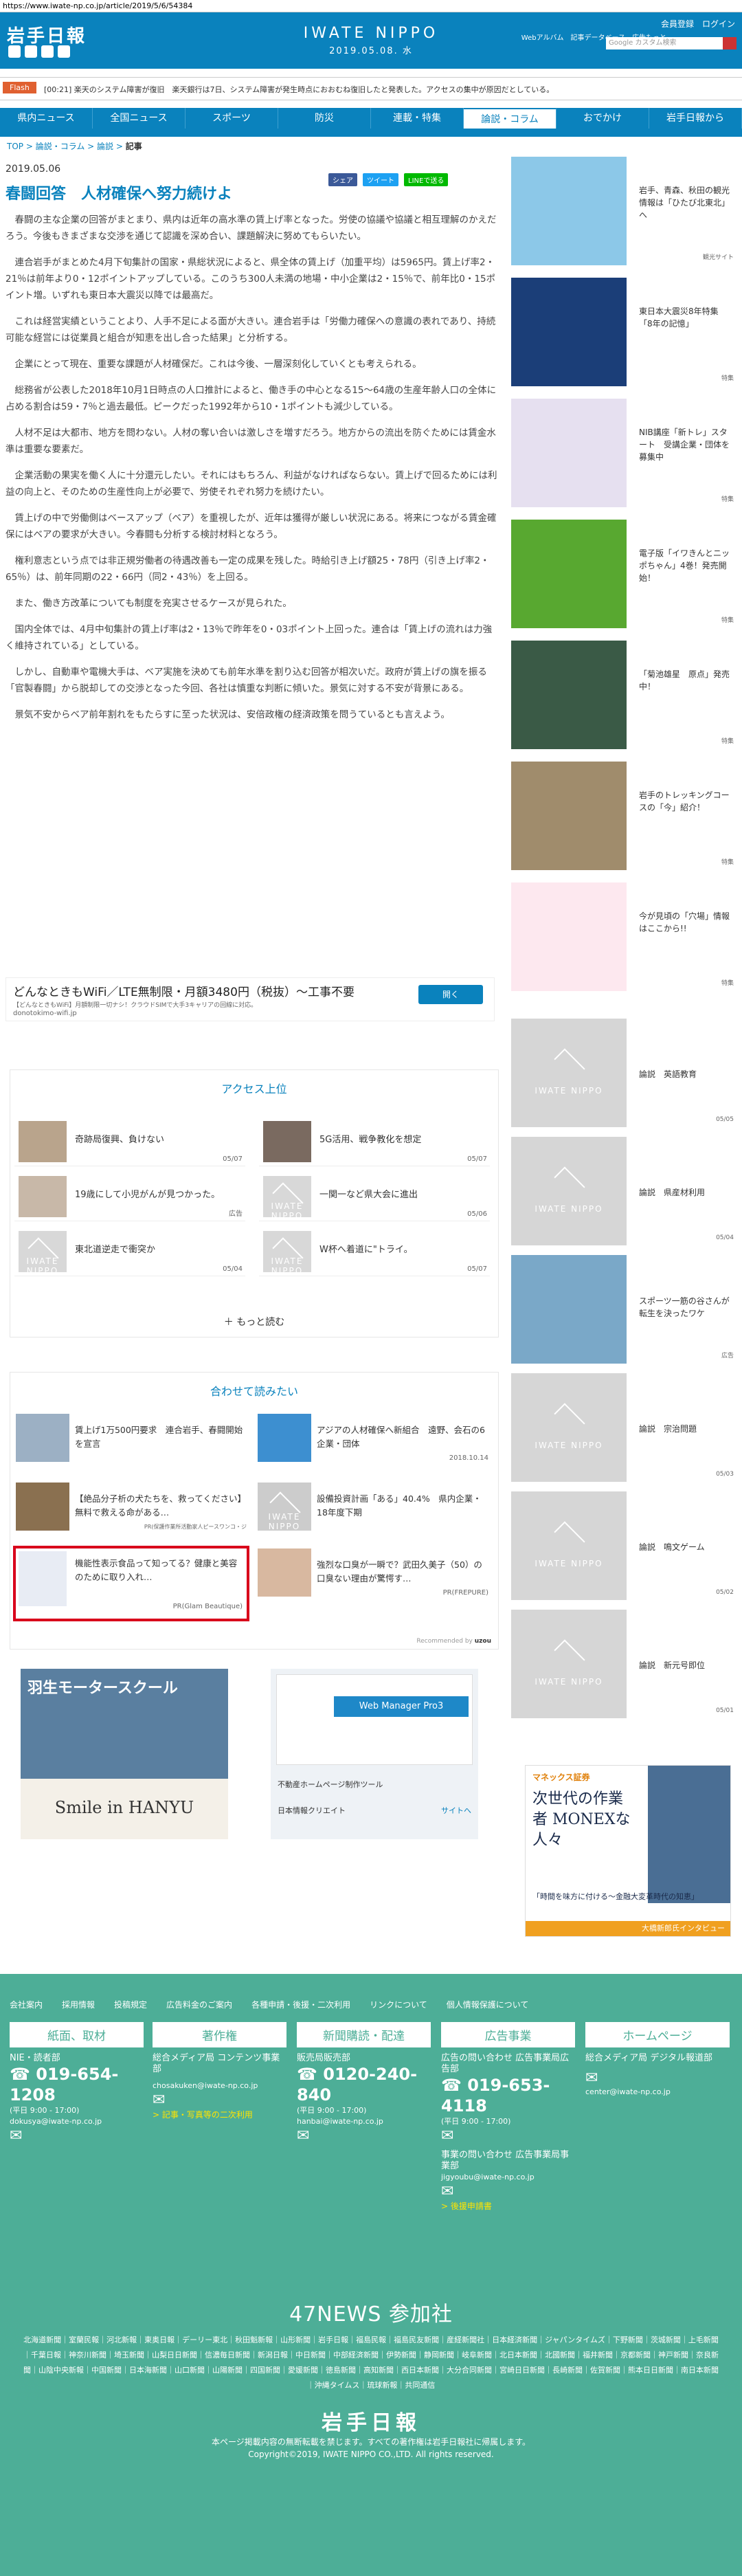  I want to click on phone-number: ☎ 0120-240-840, so click(364, 2084).